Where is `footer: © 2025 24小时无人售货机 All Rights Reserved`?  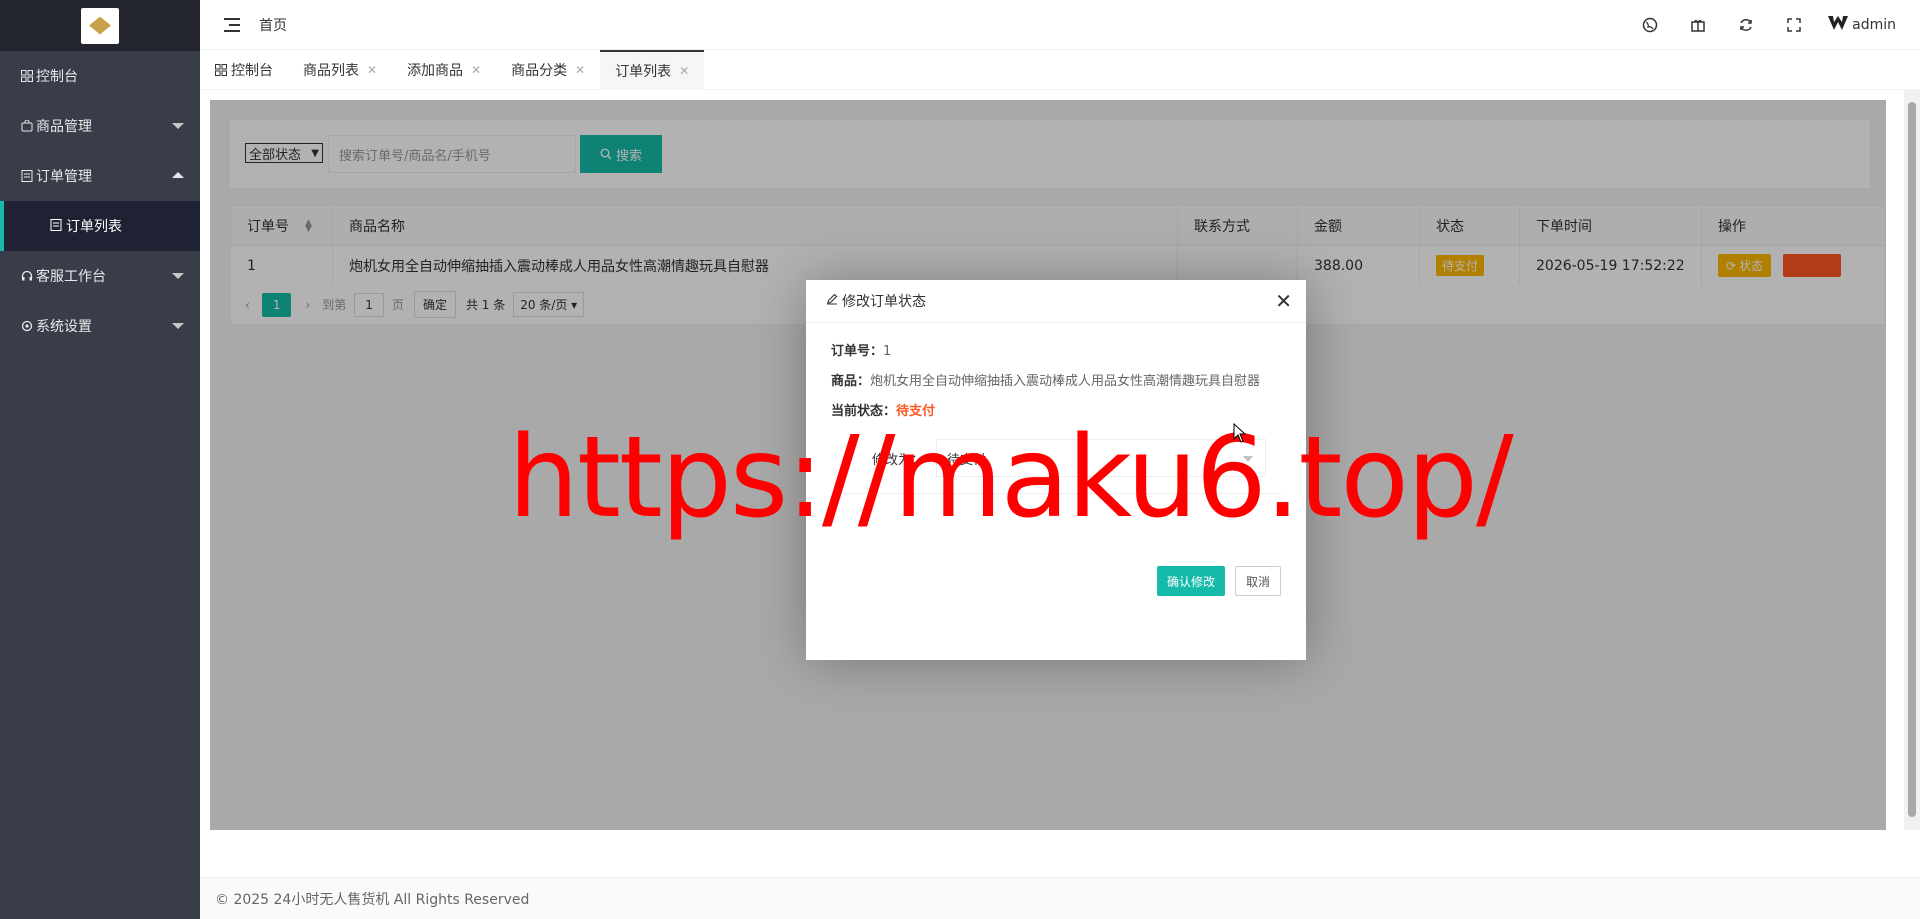
footer: © 2025 24小时无人售货机 All Rights Reserved is located at coordinates (1060, 898).